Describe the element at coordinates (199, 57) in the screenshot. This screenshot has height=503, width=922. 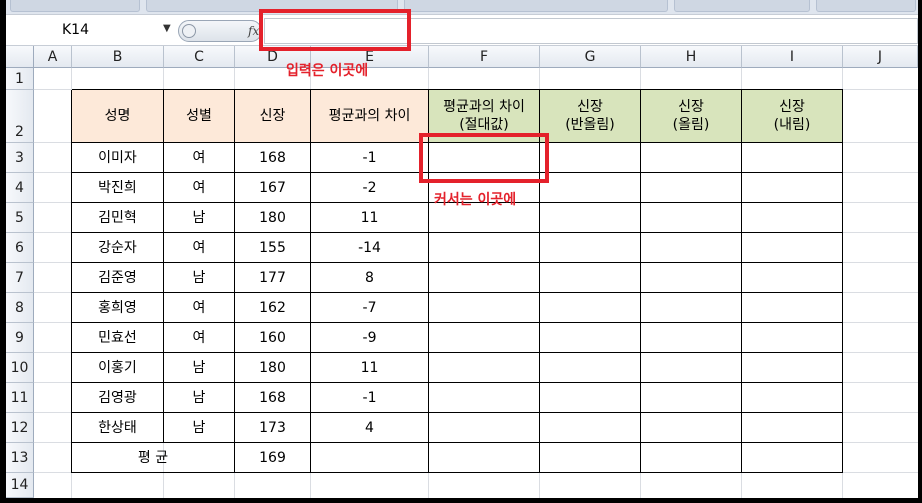
I see `column-header-c: C` at that location.